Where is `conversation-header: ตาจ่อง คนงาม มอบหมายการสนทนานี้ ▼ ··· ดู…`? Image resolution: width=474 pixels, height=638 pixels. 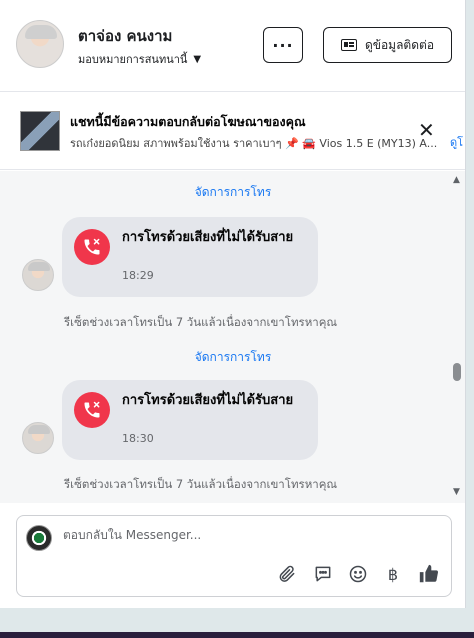 conversation-header: ตาจ่อง คนงาม มอบหมายการสนทนานี้ ▼ ··· ดู… is located at coordinates (232, 46).